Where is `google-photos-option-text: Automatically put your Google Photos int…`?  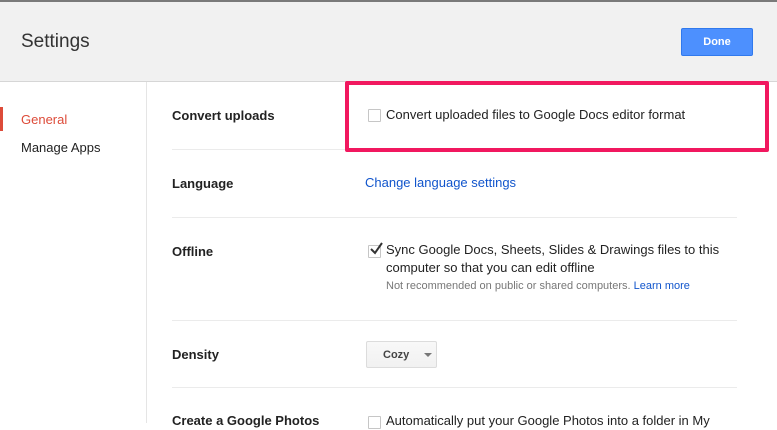 google-photos-option-text: Automatically put your Google Photos int… is located at coordinates (548, 421).